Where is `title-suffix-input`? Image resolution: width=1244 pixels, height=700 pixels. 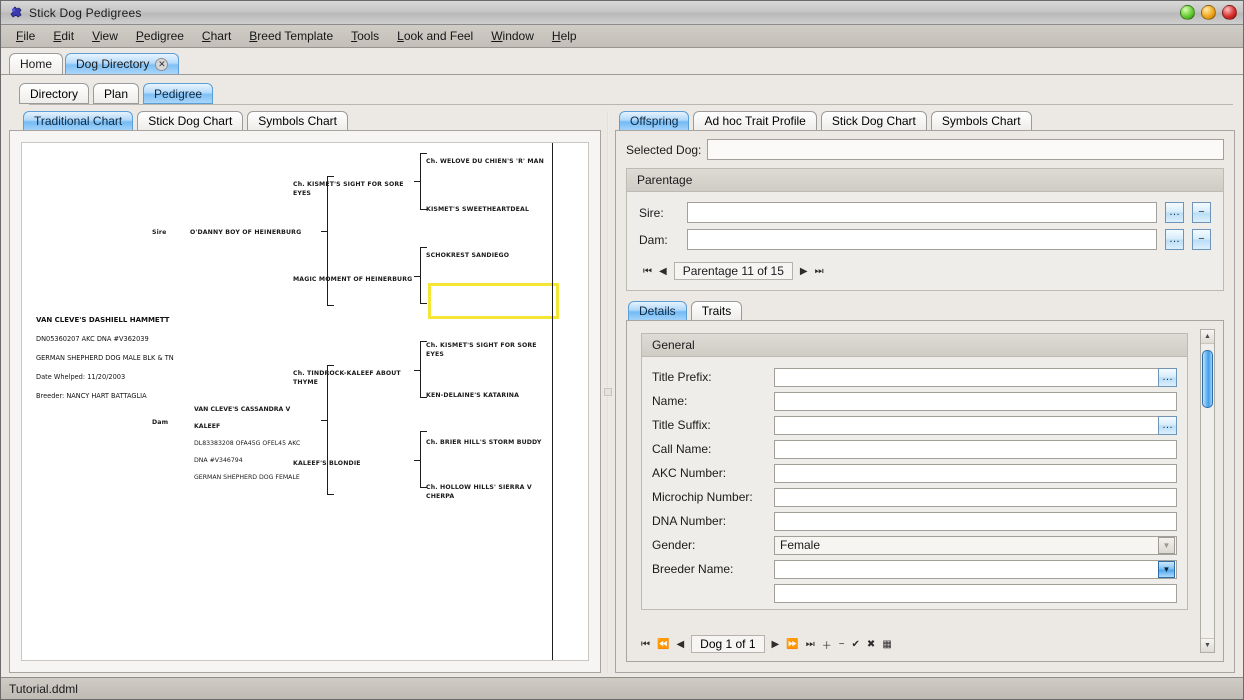
title-suffix-input is located at coordinates (966, 425).